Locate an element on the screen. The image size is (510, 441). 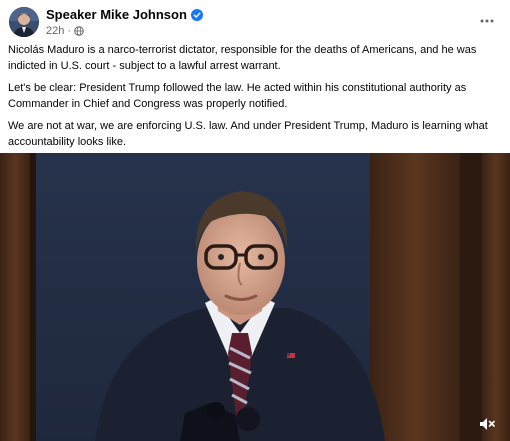
globe-icon is located at coordinates (79, 31).